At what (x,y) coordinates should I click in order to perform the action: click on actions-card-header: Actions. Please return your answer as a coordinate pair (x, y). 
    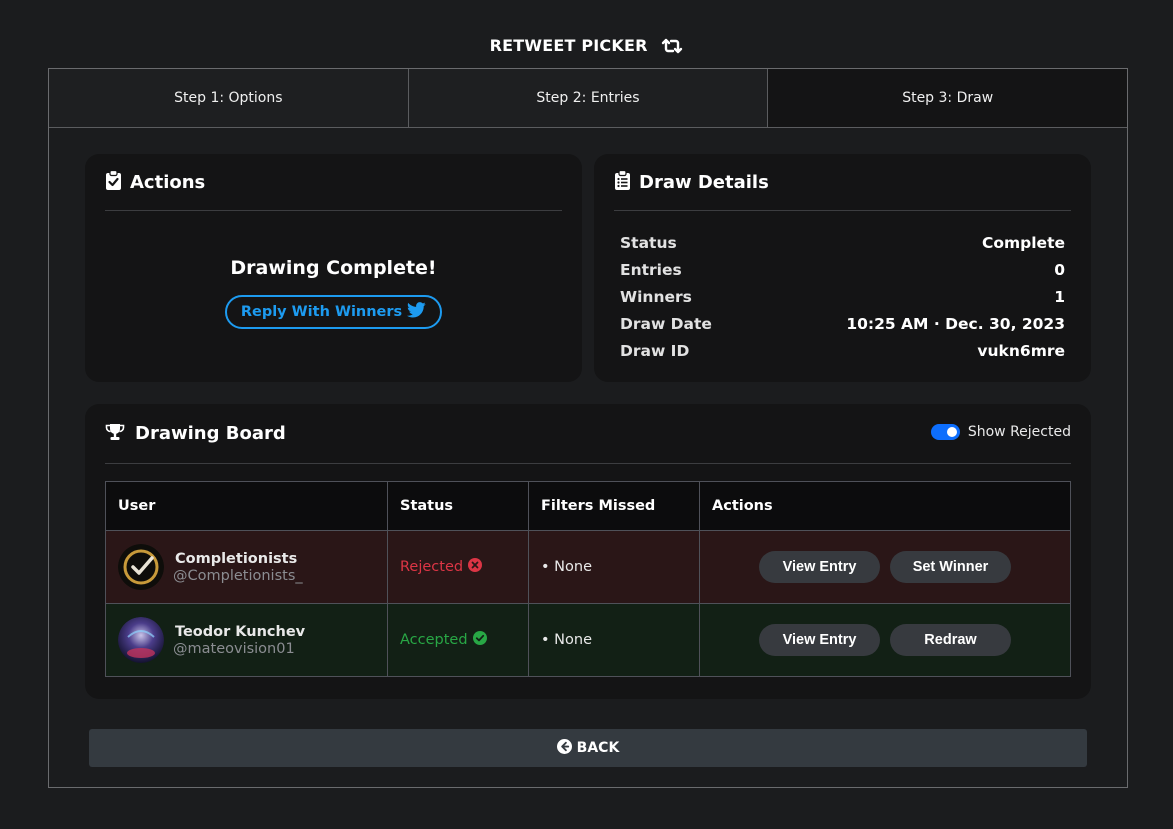
    Looking at the image, I should click on (333, 182).